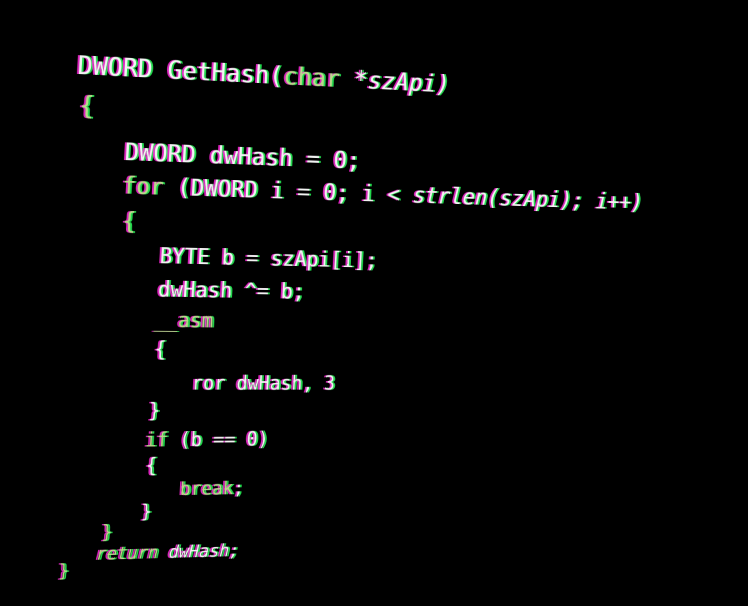 The height and width of the screenshot is (606, 748). I want to click on for-header: (DWORD i = 0; i <, so click(288, 191).